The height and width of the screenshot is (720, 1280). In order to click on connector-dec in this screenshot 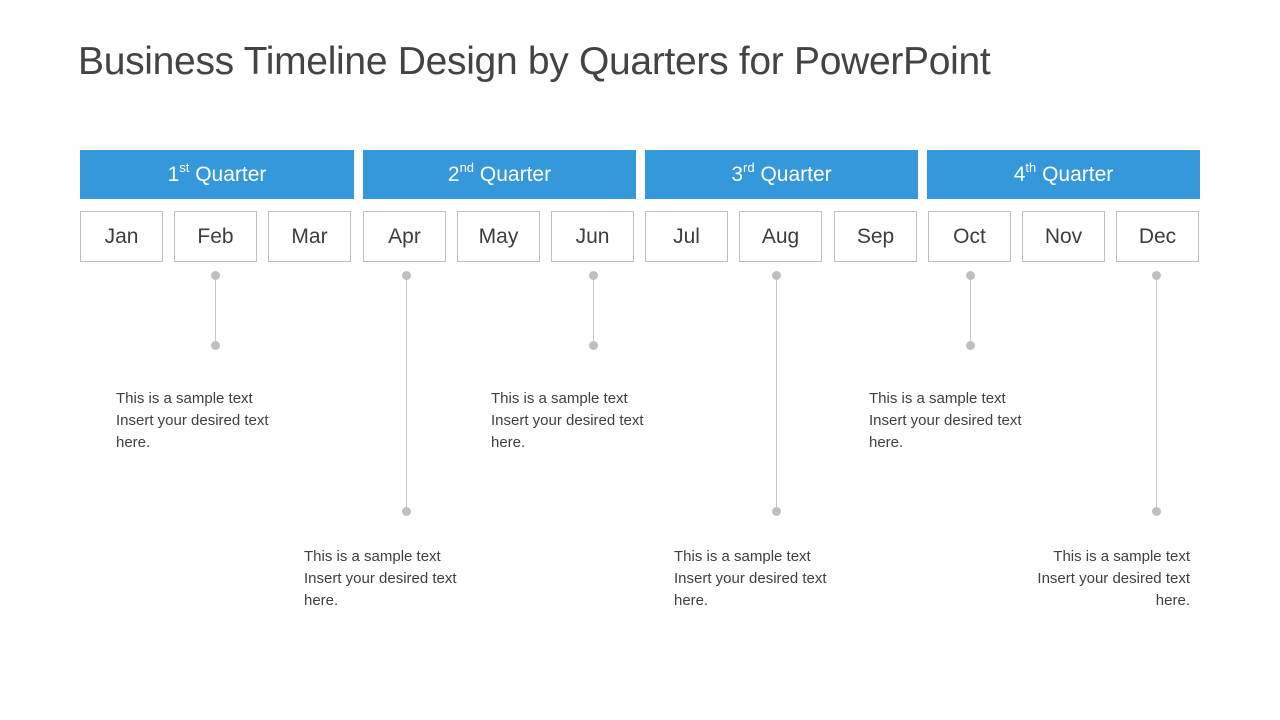, I will do `click(1156, 393)`.